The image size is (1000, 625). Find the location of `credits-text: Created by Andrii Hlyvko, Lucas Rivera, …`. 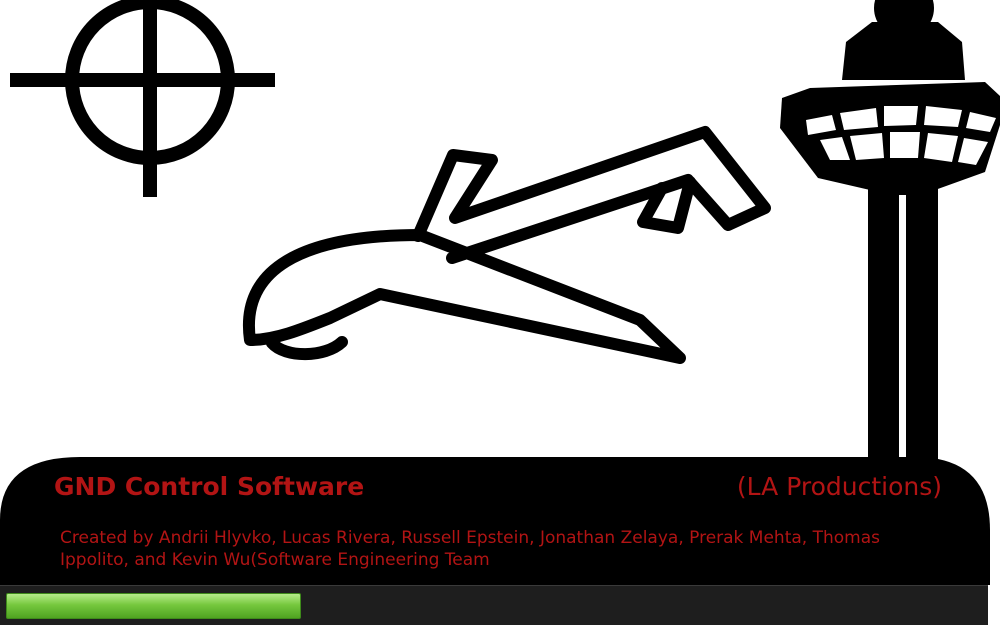

credits-text: Created by Andrii Hlyvko, Lucas Rivera, … is located at coordinates (470, 549).